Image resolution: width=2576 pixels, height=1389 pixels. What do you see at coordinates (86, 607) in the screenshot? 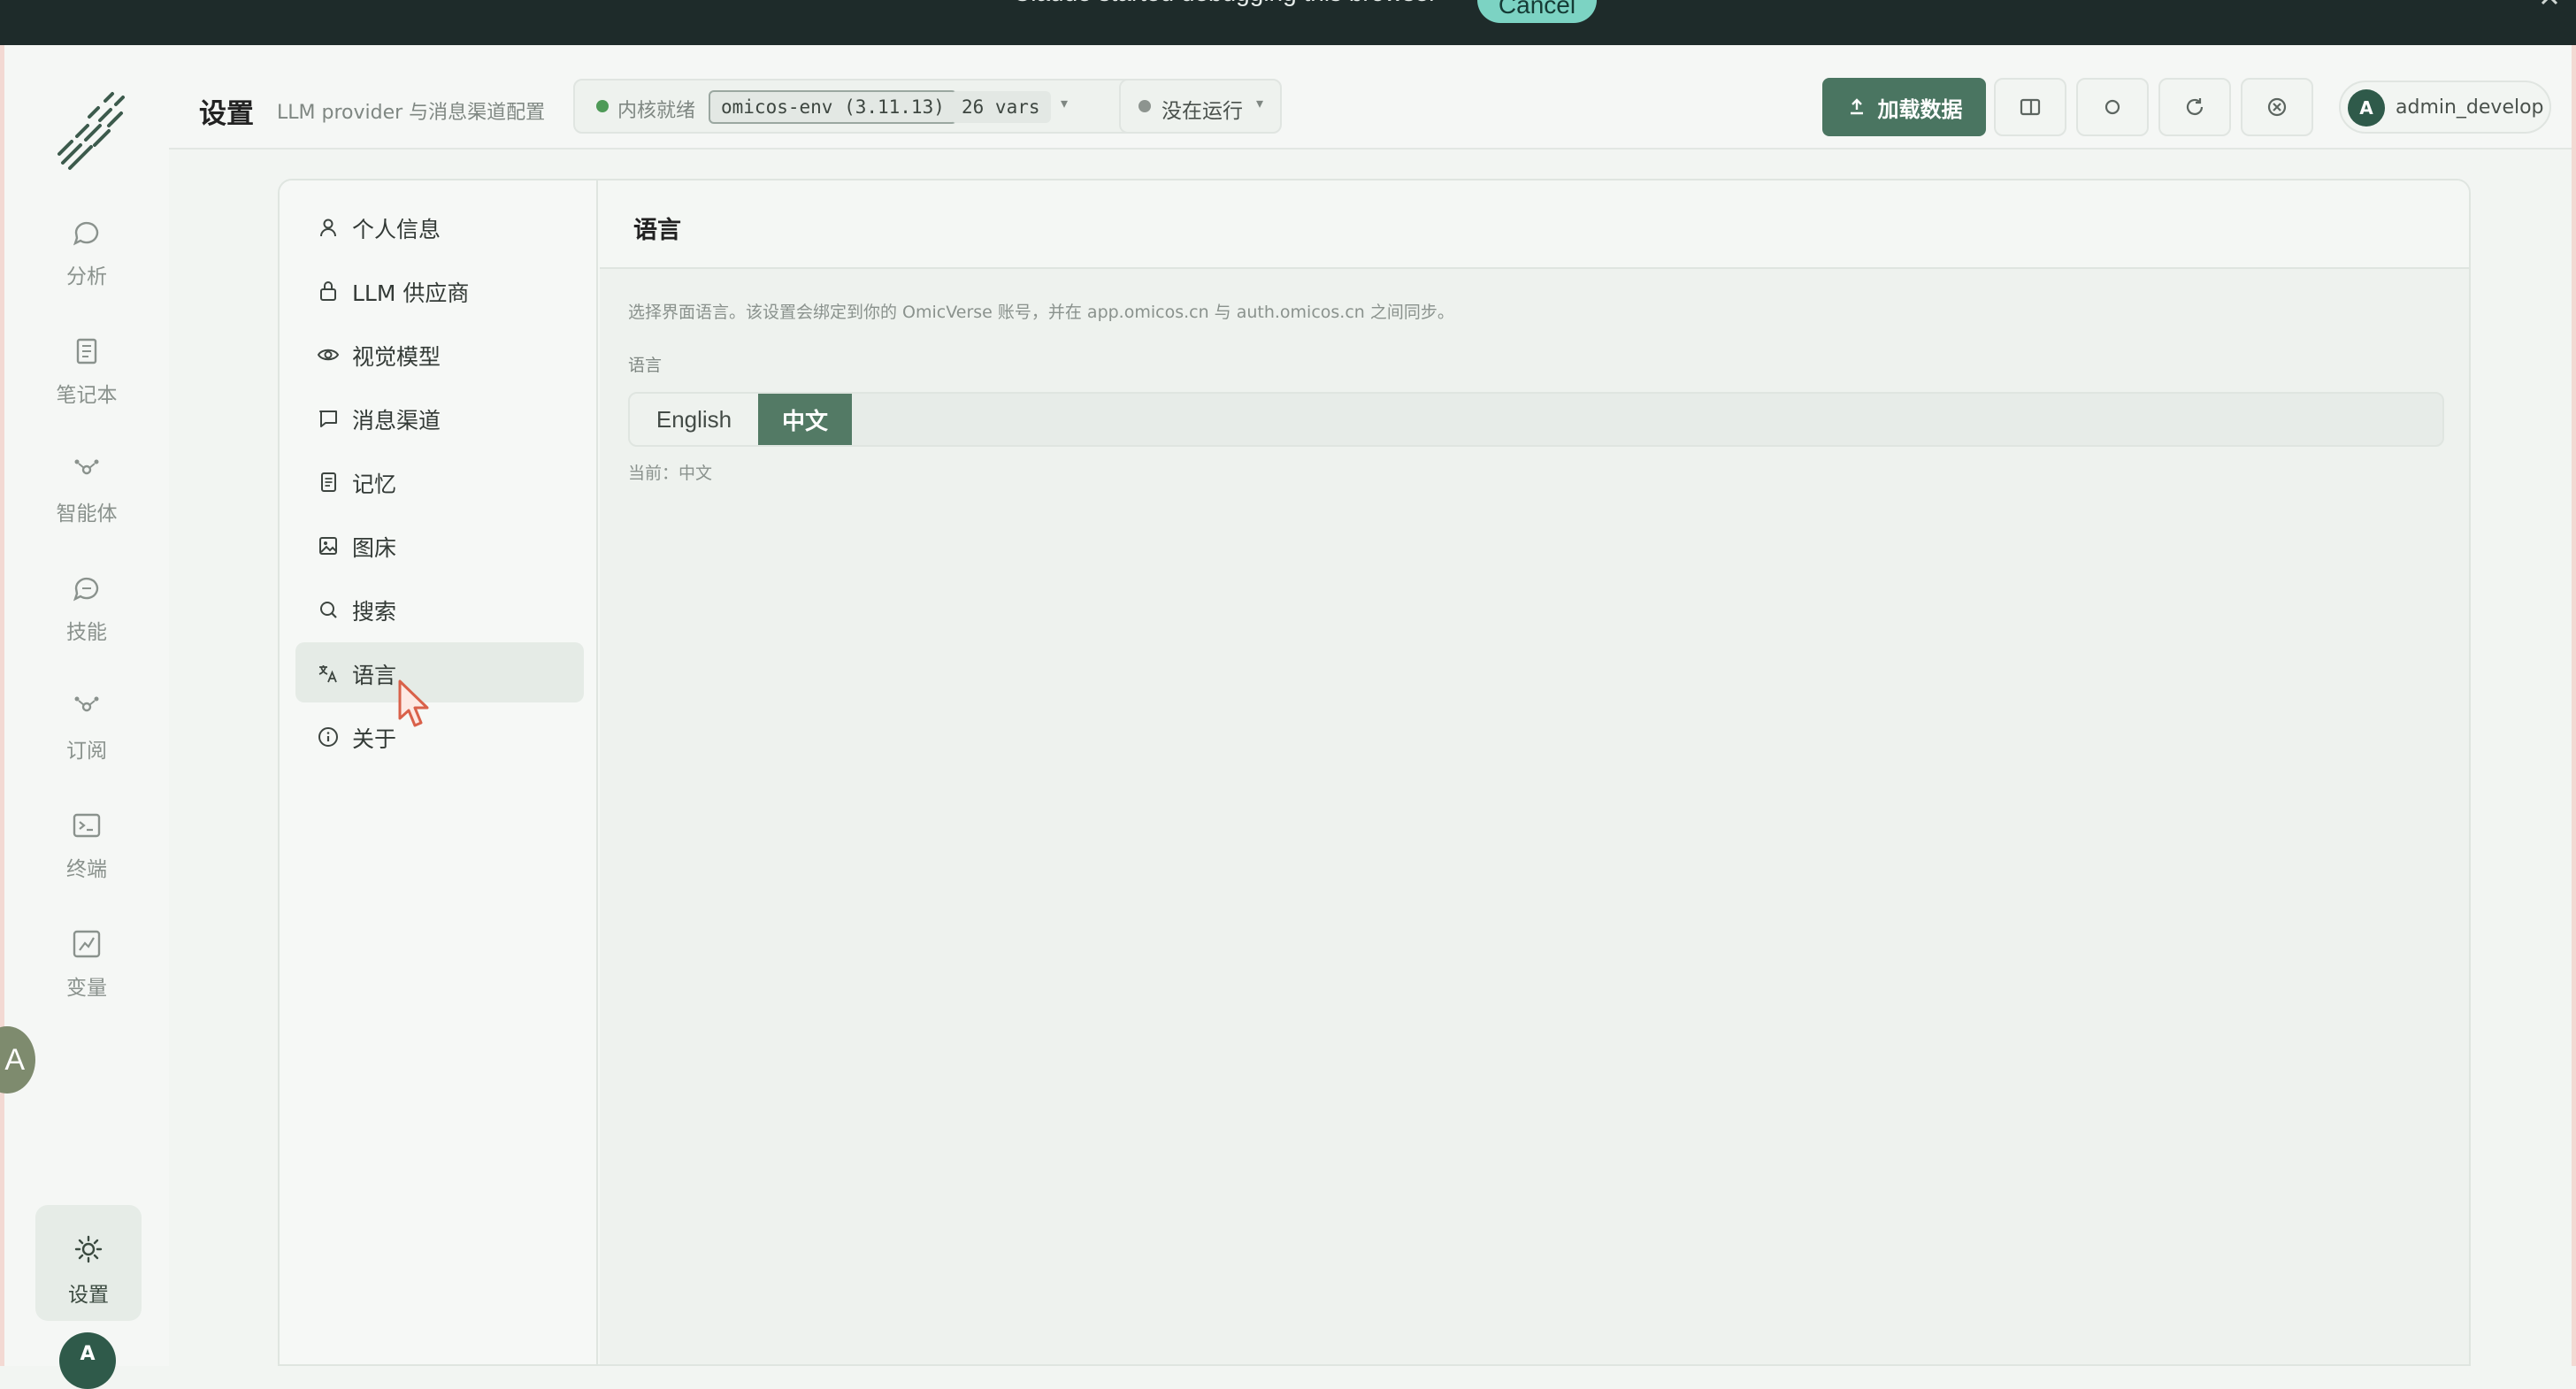
I see `rail-item-skills: 技能` at bounding box center [86, 607].